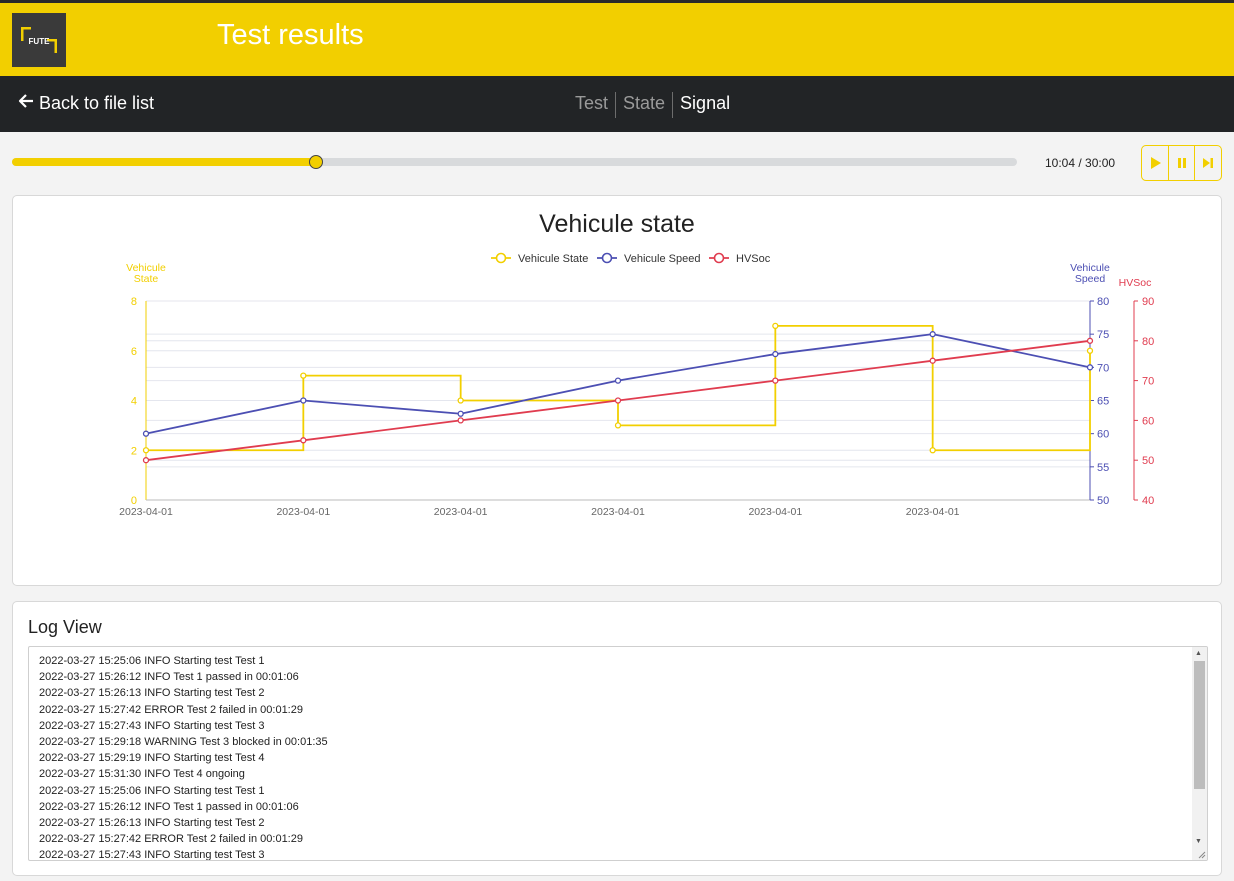  Describe the element at coordinates (643, 105) in the screenshot. I see `tab-state: State` at that location.